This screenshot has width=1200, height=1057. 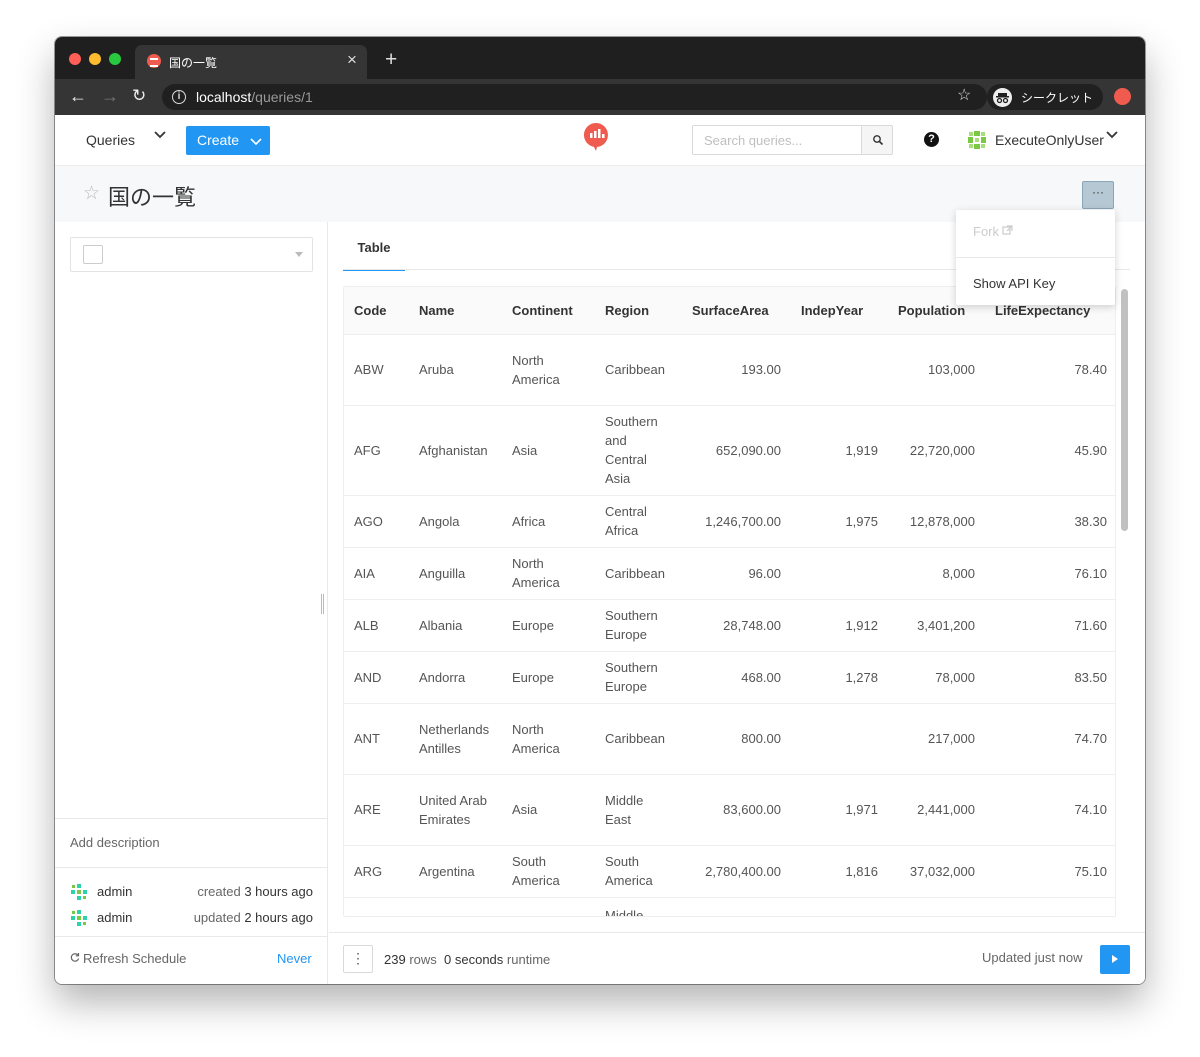 What do you see at coordinates (1050, 677) in the screenshot?
I see `table-cell: 83.50` at bounding box center [1050, 677].